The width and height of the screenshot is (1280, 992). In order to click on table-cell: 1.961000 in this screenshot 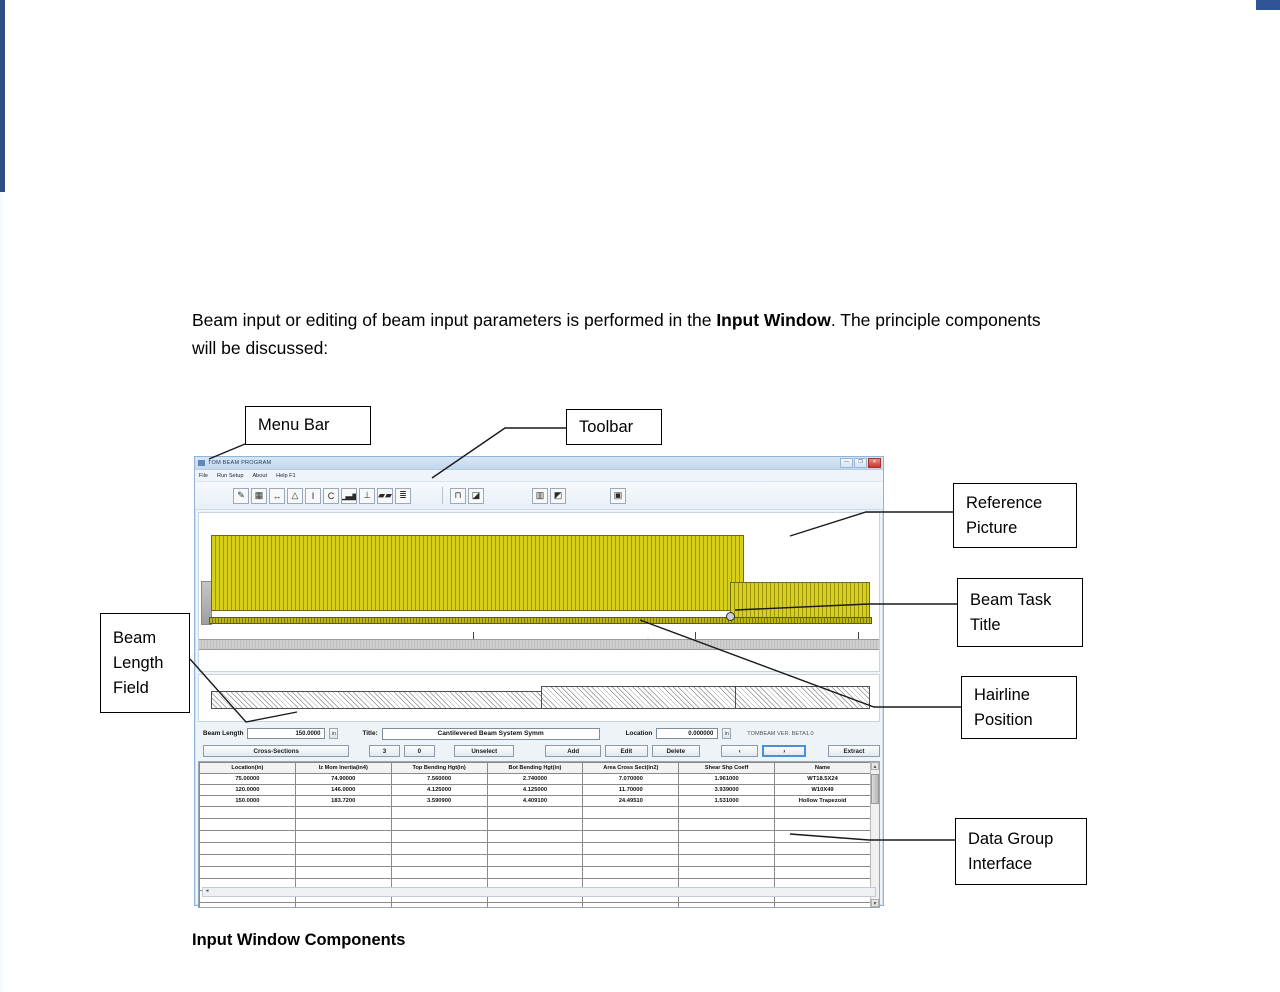, I will do `click(727, 779)`.